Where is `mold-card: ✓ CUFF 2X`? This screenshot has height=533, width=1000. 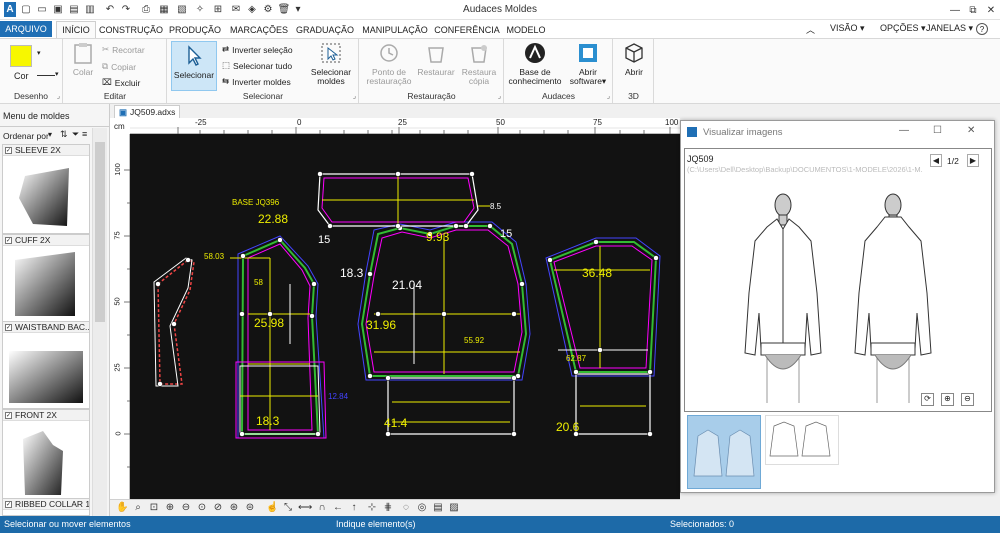 mold-card: ✓ CUFF 2X is located at coordinates (46, 279).